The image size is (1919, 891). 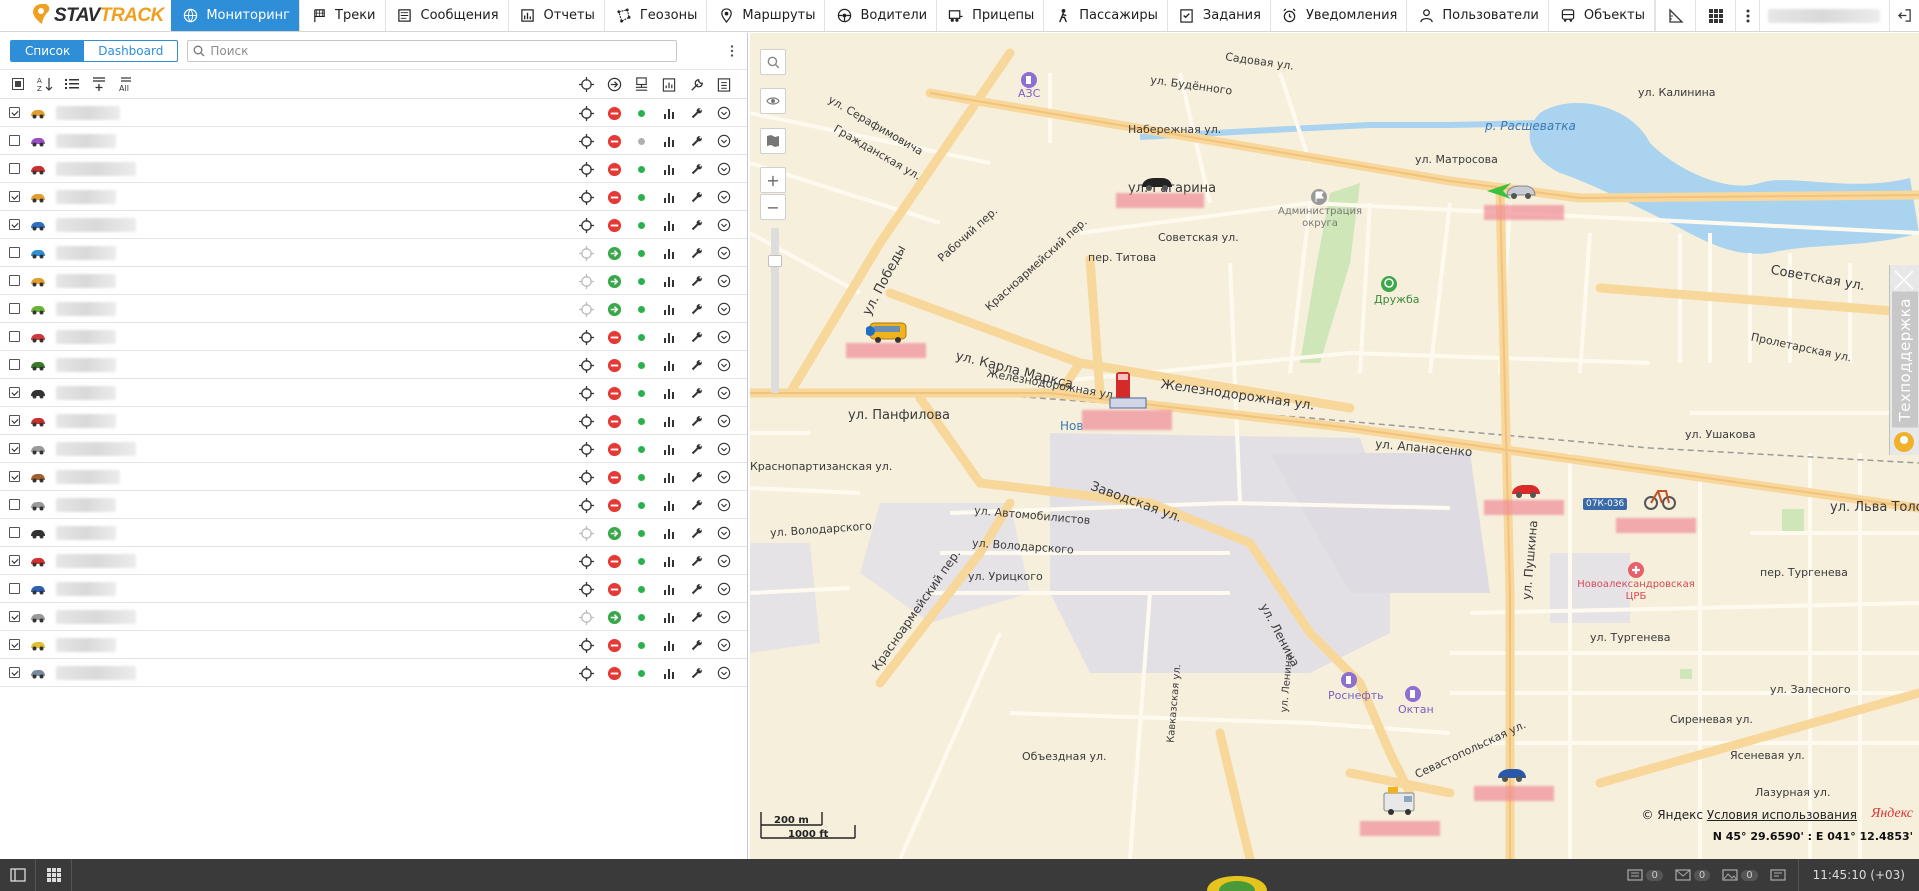 I want to click on media-counter: 0, so click(x=1740, y=875).